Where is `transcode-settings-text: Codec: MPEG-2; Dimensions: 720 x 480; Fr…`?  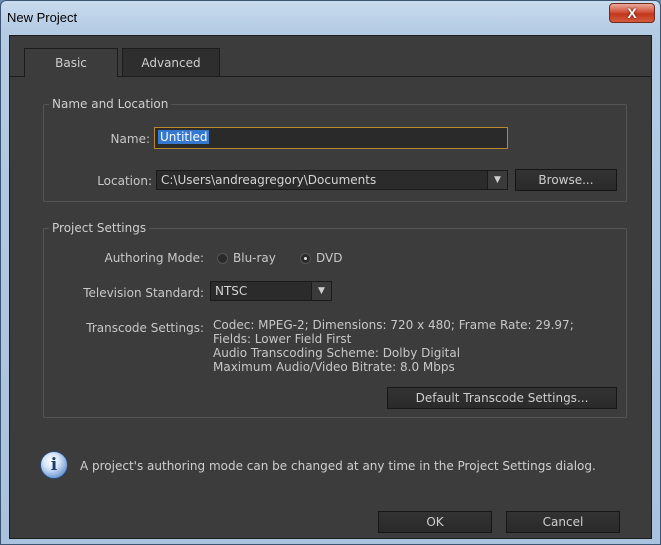
transcode-settings-text: Codec: MPEG-2; Dimensions: 720 x 480; Fr… is located at coordinates (413, 346).